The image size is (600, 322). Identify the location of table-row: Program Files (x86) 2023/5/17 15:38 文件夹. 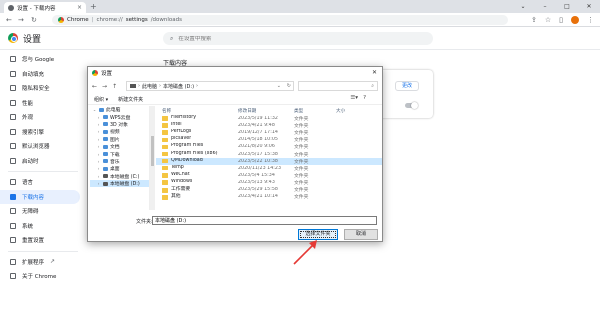
(269, 154).